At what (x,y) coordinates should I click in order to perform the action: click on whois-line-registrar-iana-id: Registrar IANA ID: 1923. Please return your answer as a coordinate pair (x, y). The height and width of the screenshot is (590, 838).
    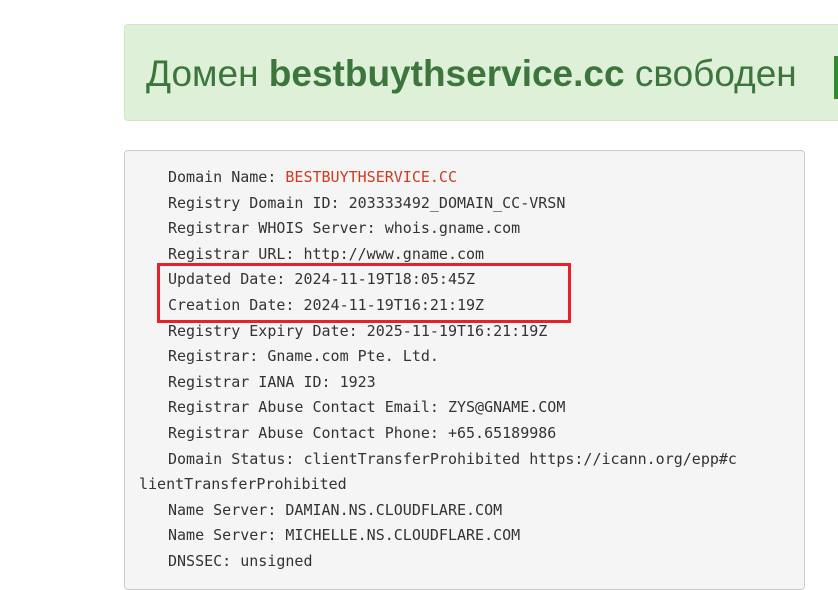
    Looking at the image, I should click on (272, 381).